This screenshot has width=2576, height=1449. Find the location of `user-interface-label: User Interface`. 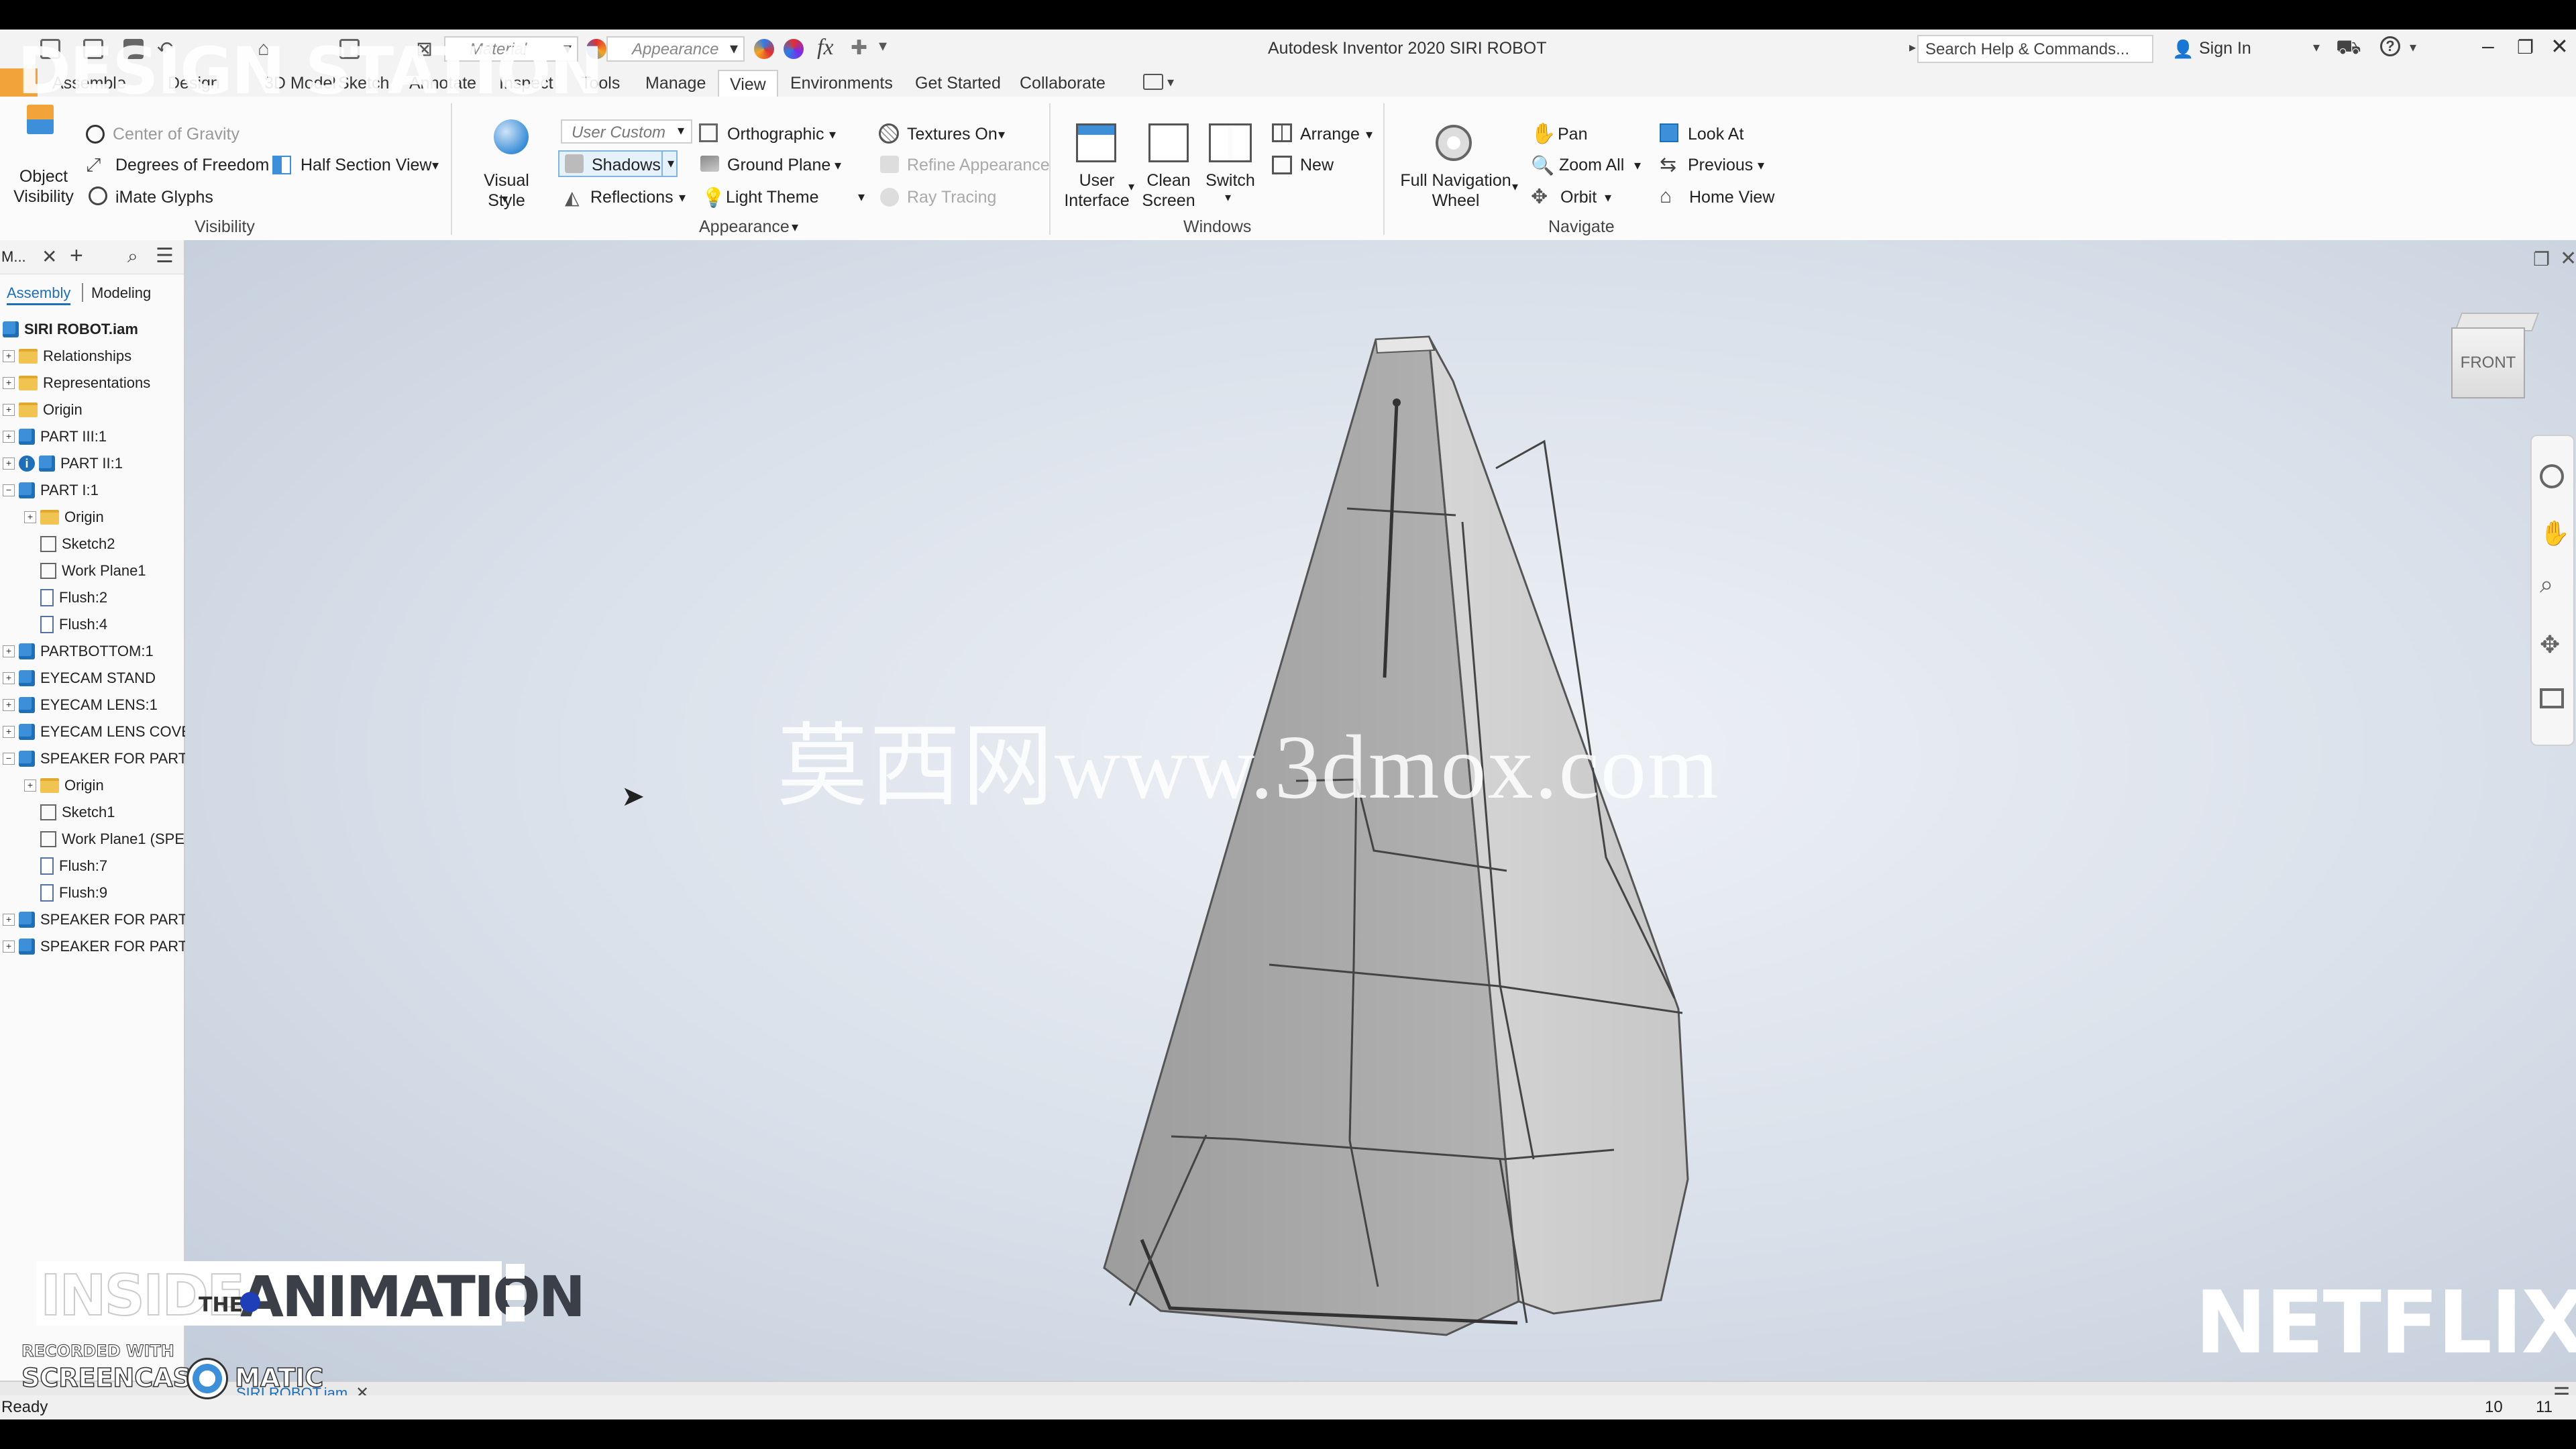

user-interface-label: User Interface is located at coordinates (1097, 190).